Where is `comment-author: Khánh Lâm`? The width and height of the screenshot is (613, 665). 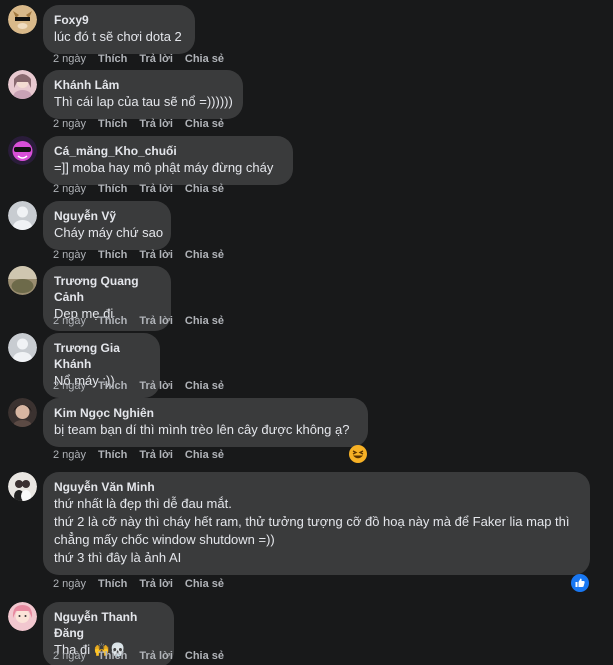 comment-author: Khánh Lâm is located at coordinates (143, 85).